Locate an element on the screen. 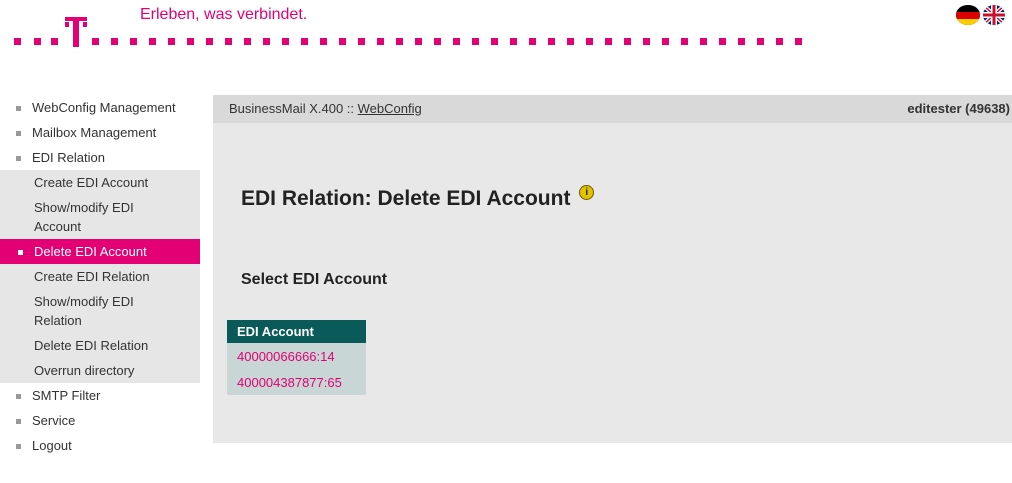 The height and width of the screenshot is (483, 1012). sidebar-item-label: Show/modify EDI Account is located at coordinates (84, 217).